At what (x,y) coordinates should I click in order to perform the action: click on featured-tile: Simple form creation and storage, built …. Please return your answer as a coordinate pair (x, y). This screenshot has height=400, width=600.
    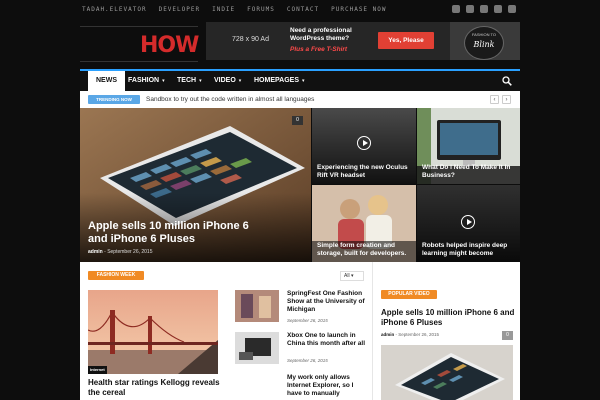
    Looking at the image, I should click on (364, 223).